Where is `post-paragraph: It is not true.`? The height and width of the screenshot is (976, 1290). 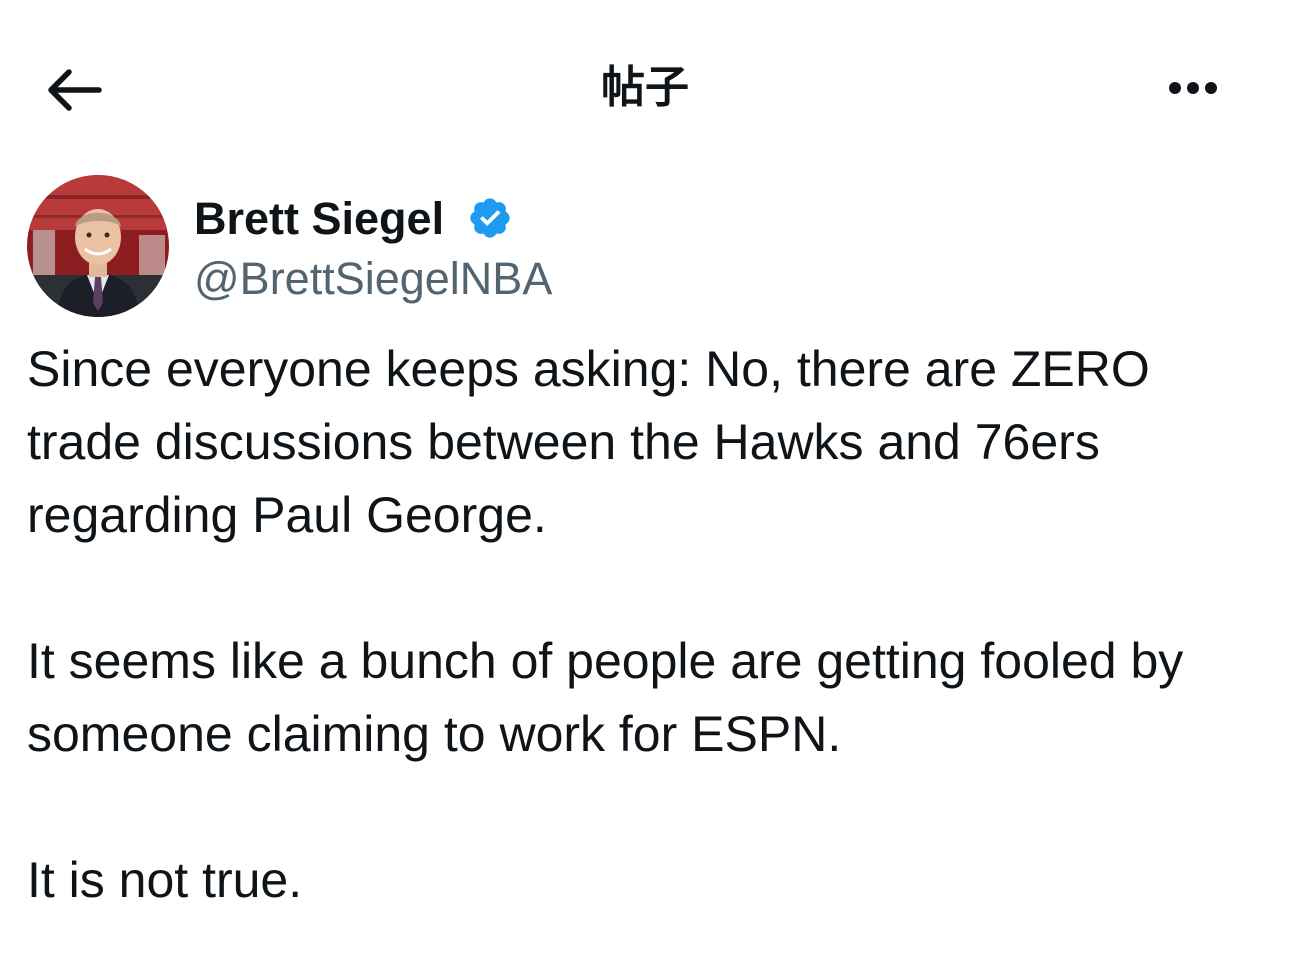 post-paragraph: It is not true. is located at coordinates (165, 880).